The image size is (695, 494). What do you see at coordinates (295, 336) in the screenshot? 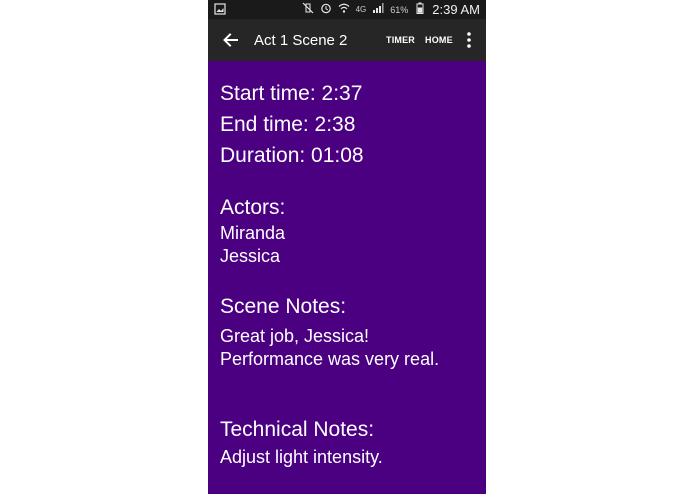
I see `scene-notes-line: Great job, Jessica!` at bounding box center [295, 336].